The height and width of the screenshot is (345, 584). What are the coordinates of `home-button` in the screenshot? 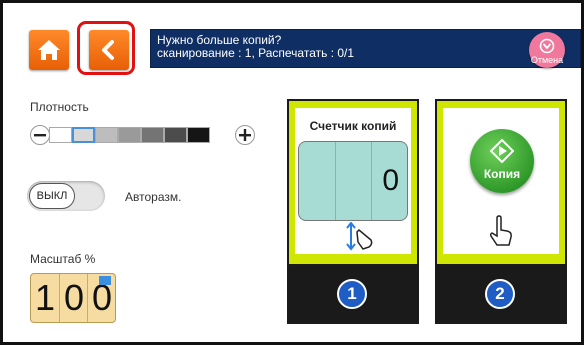 It's located at (49, 50).